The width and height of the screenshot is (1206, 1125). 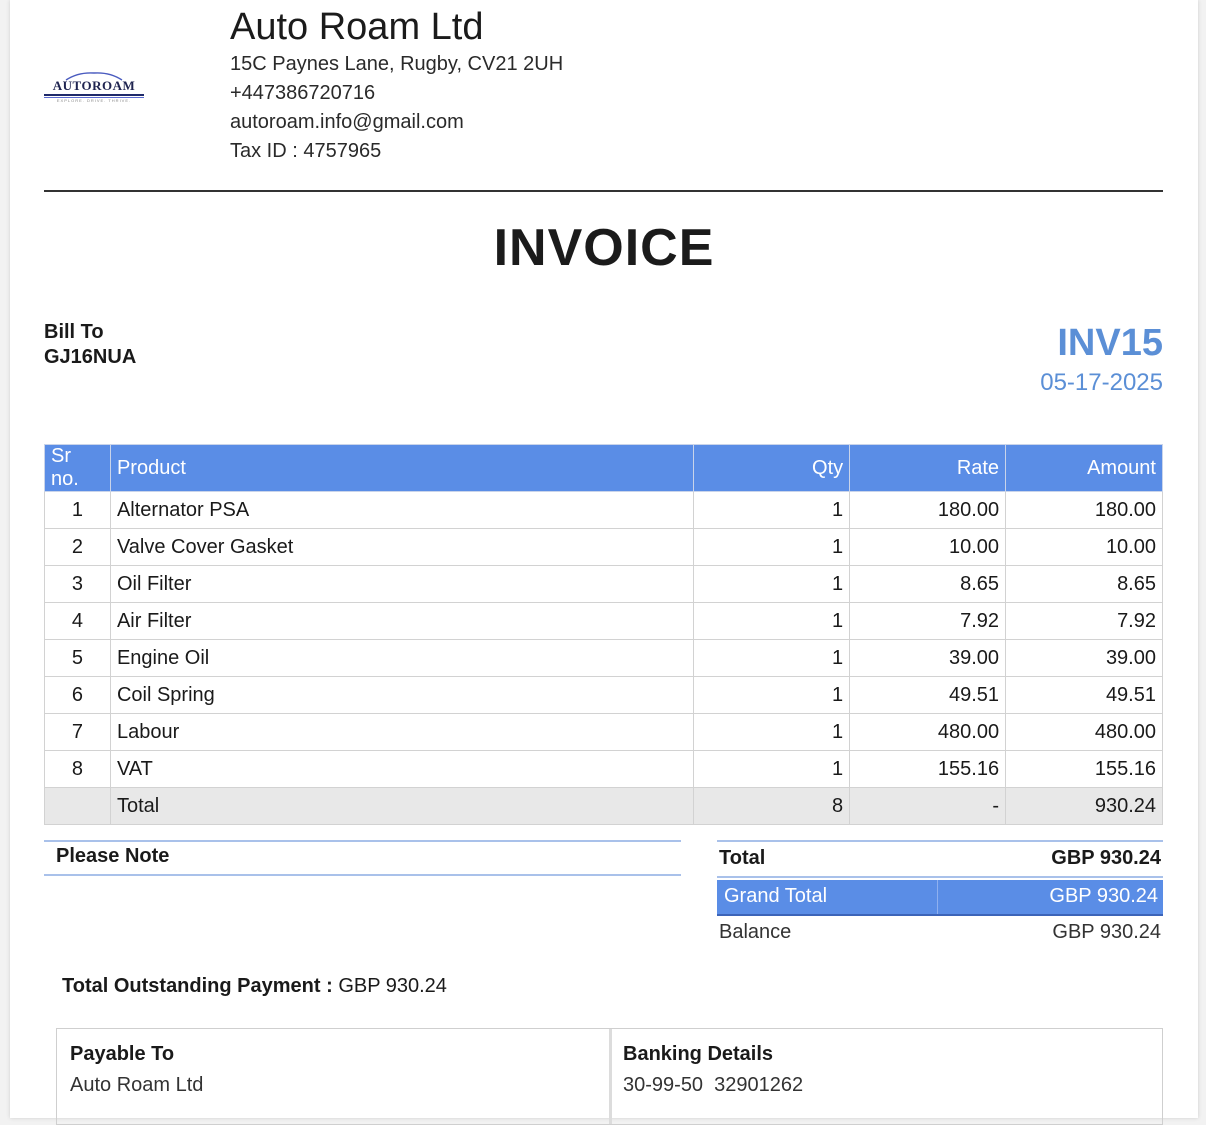 I want to click on table-row: 7 Labour 1 480.00 480.00, so click(x=603, y=732).